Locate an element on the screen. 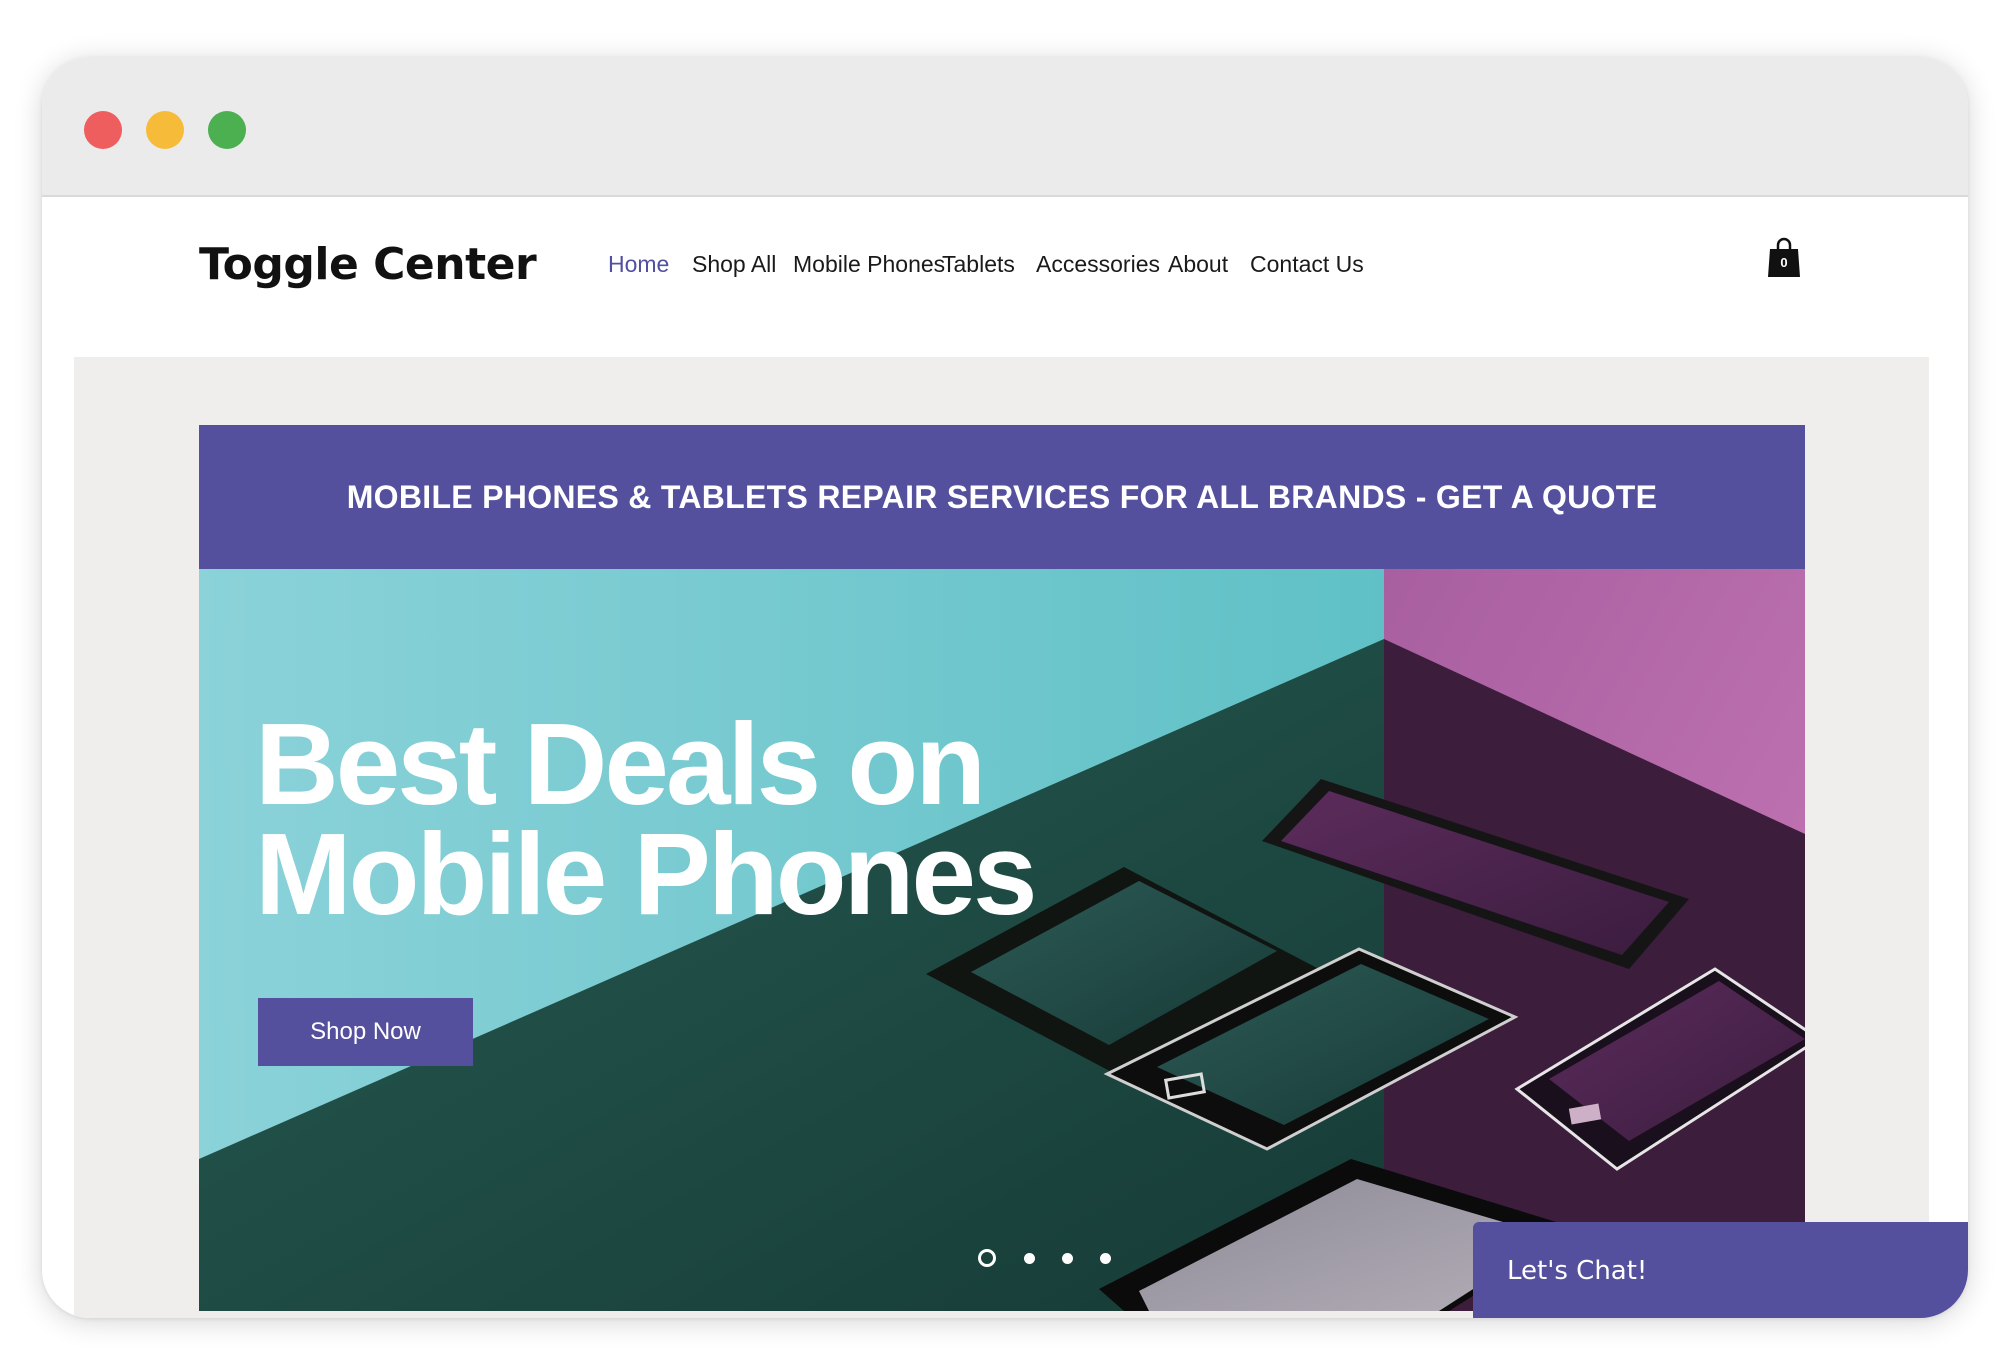 The image size is (2001, 1368). nav-about: About is located at coordinates (1198, 264).